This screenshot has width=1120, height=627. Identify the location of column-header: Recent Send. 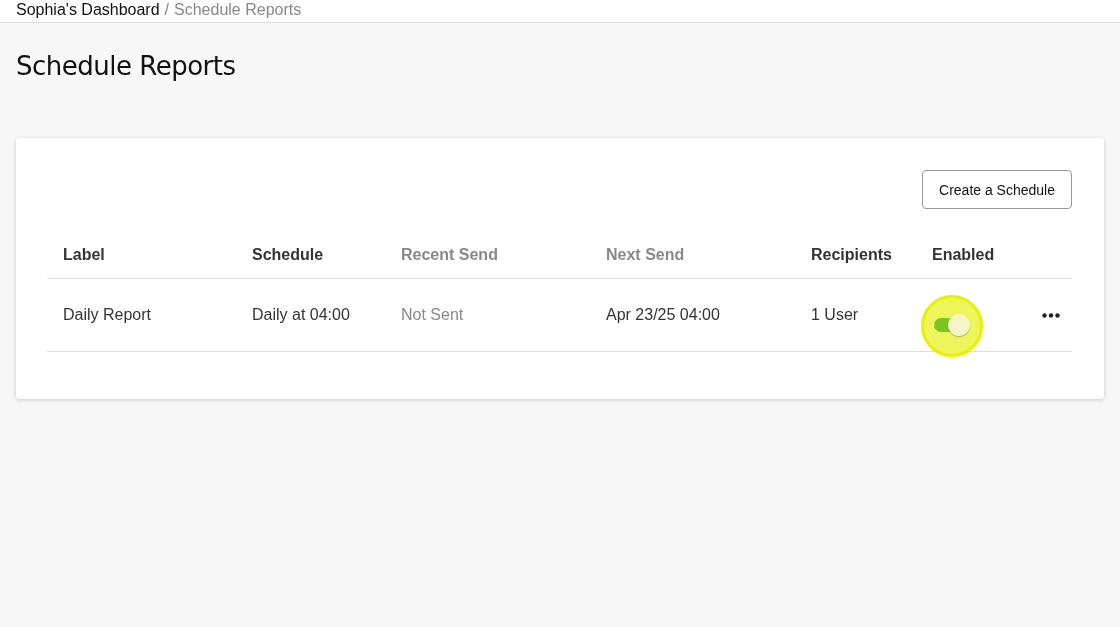
(449, 254).